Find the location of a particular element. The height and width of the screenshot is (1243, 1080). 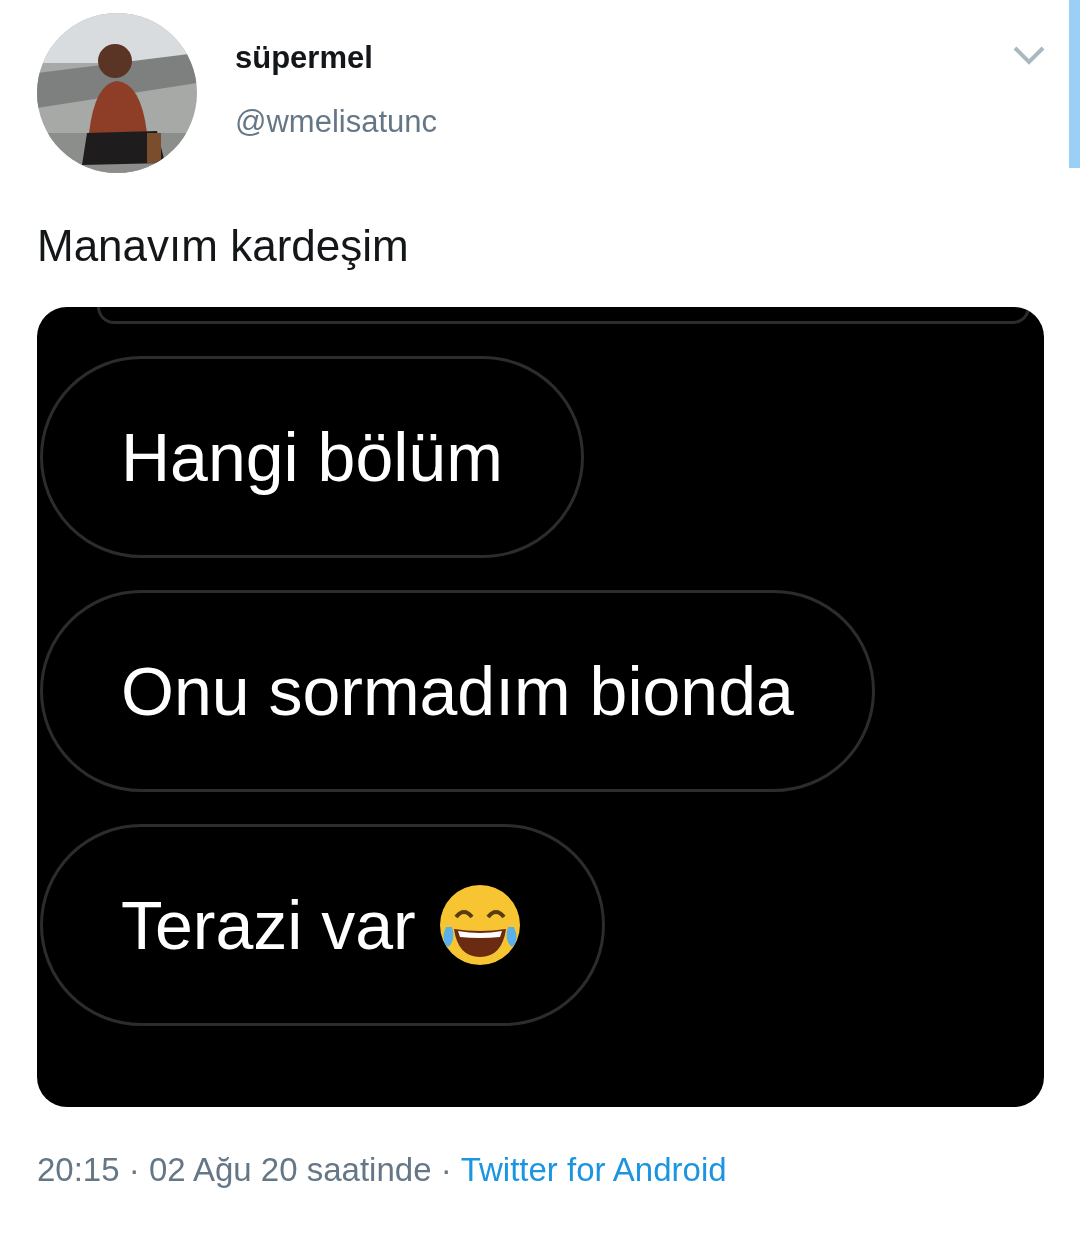

display-name: süpermel is located at coordinates (304, 58).